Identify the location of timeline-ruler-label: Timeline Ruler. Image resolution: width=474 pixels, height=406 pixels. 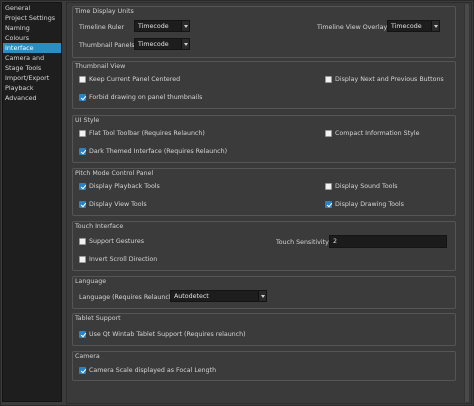
(102, 27).